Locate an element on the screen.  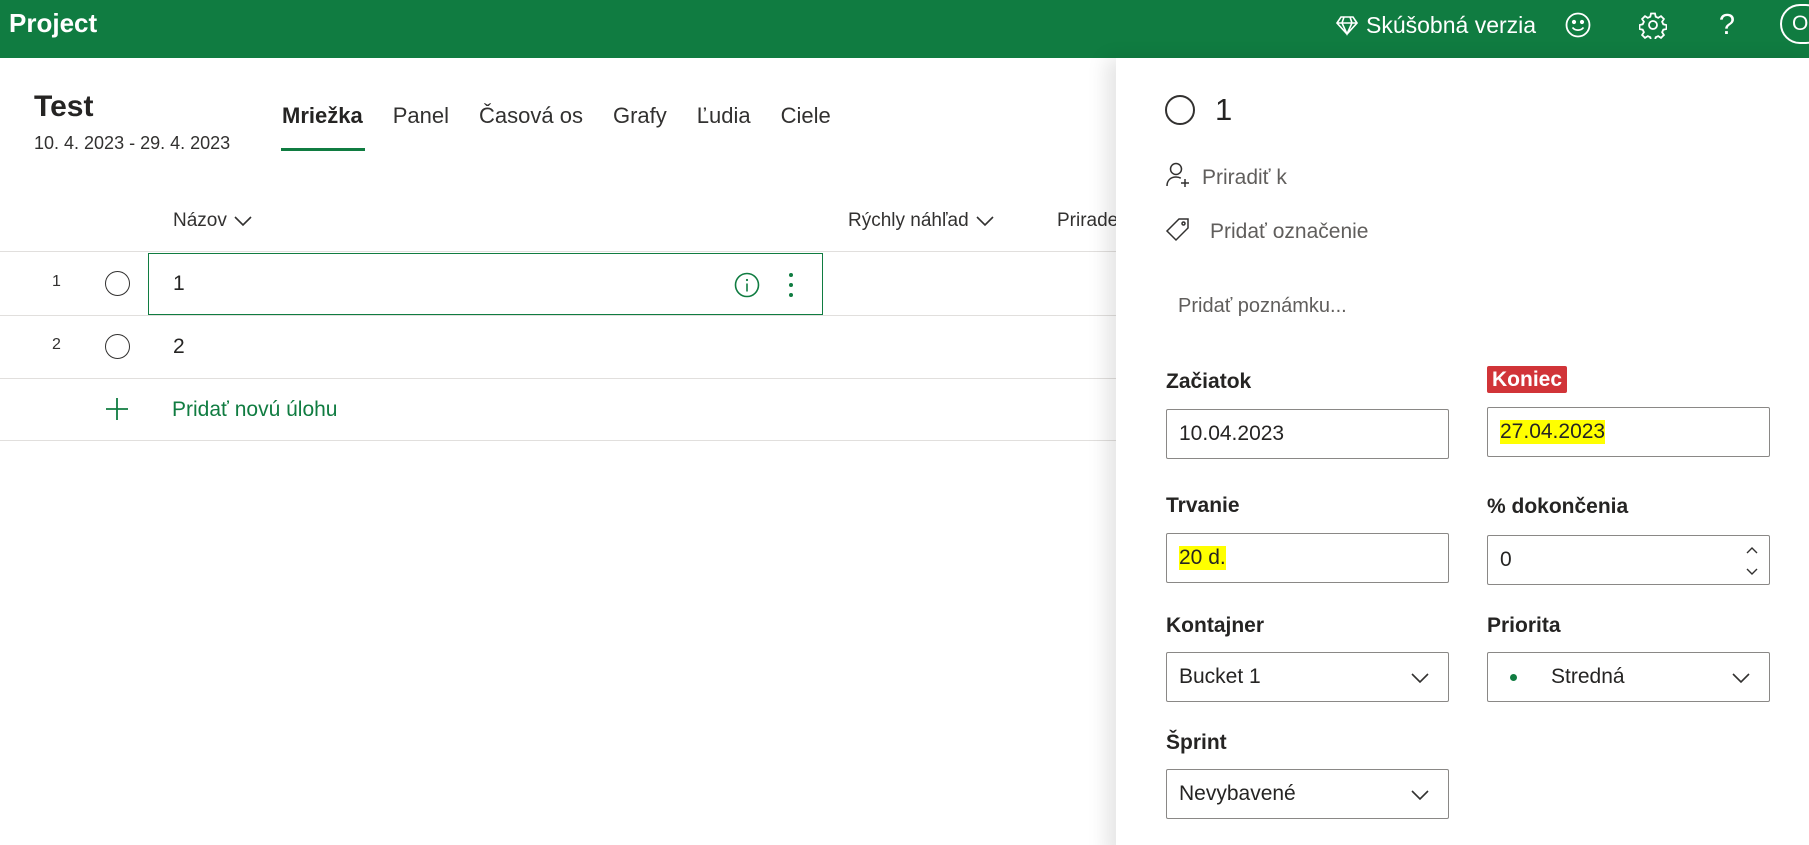
tab-people: Ľudia is located at coordinates (724, 127).